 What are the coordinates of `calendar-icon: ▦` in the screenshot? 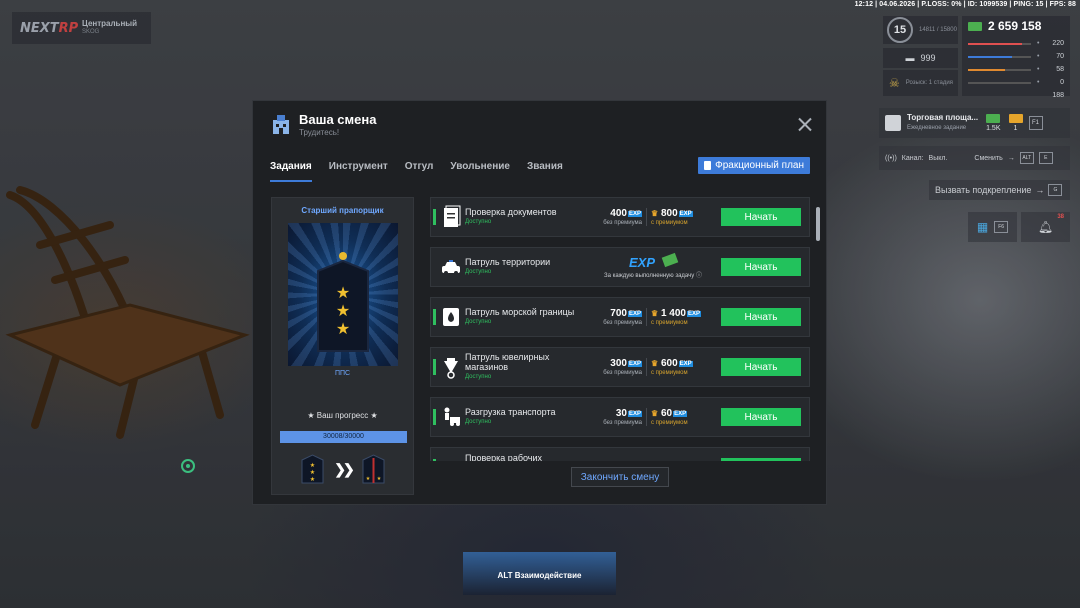 It's located at (982, 227).